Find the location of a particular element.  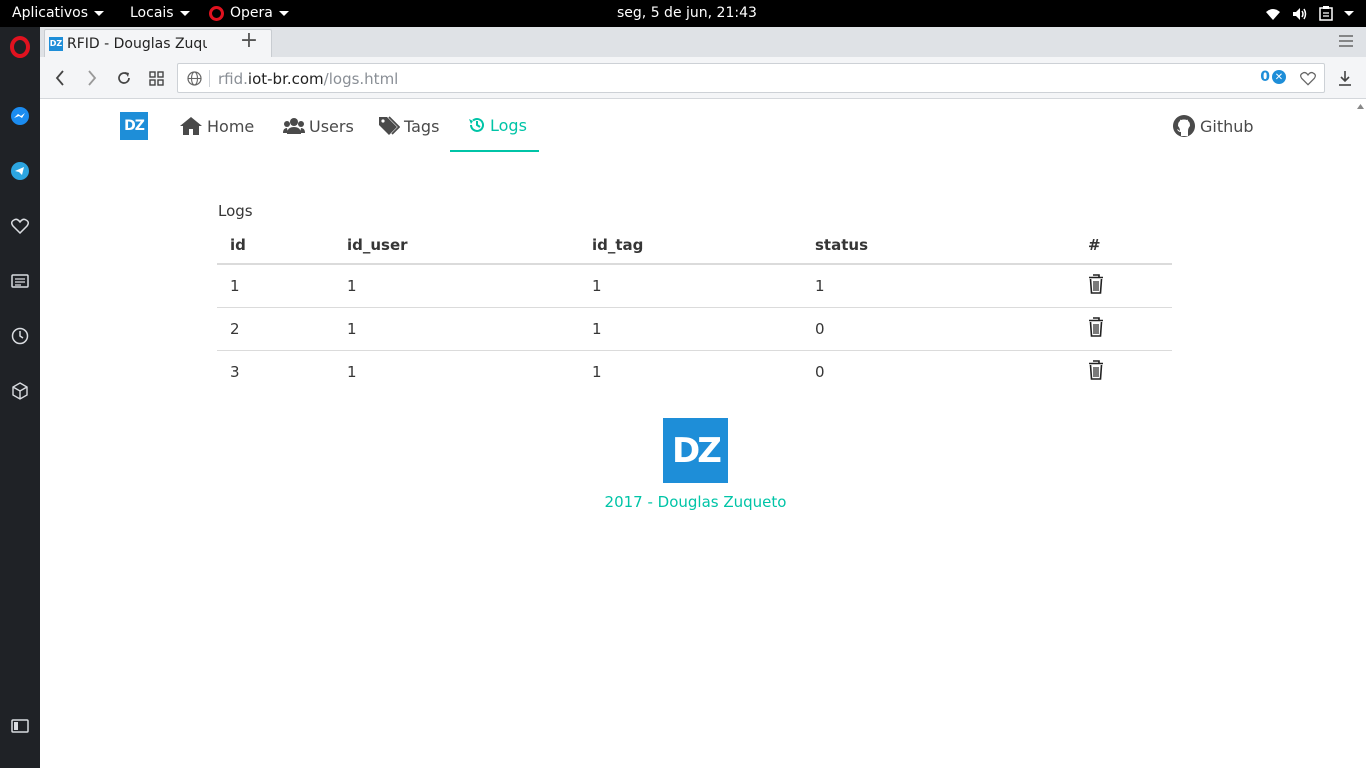

telegram-icon is located at coordinates (20, 171).